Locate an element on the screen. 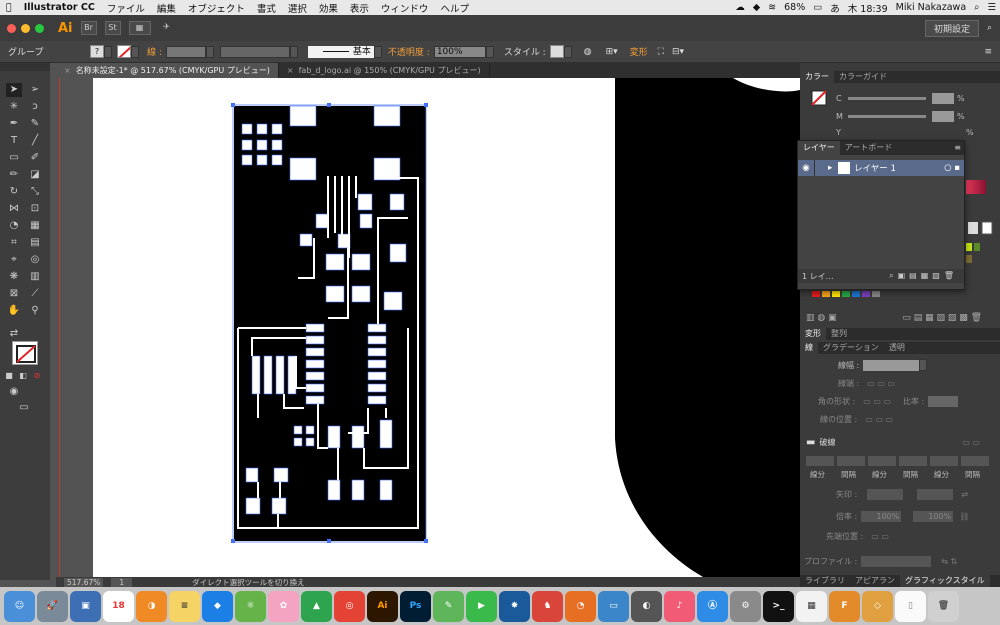 The width and height of the screenshot is (1000, 625). launchpad-icon: 🚀 is located at coordinates (52, 606).